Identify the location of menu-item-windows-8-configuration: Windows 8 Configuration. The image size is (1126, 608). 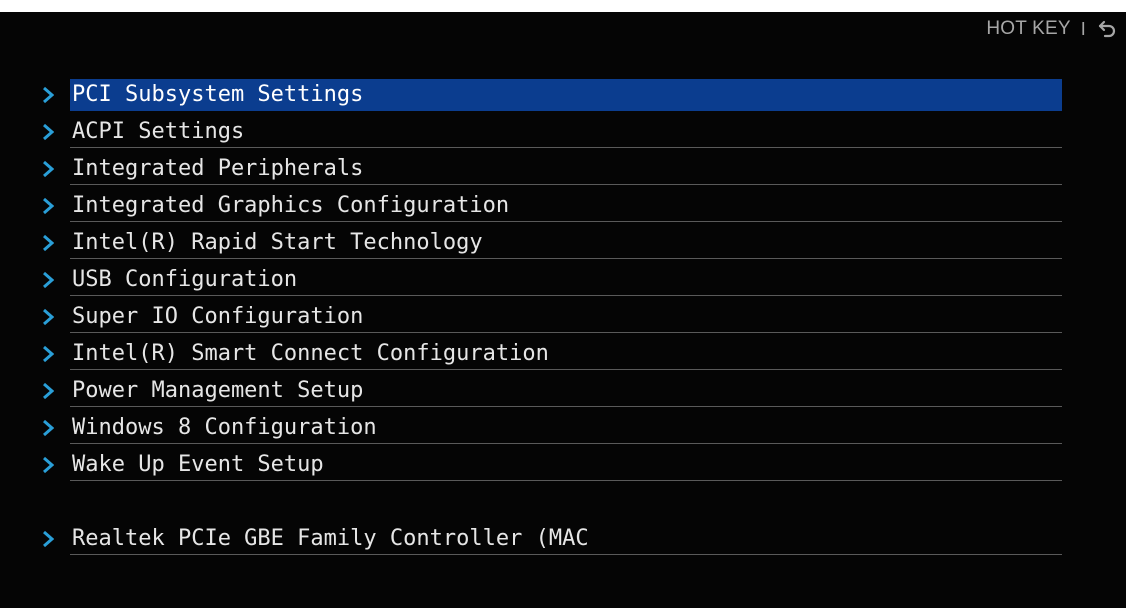
(551, 427).